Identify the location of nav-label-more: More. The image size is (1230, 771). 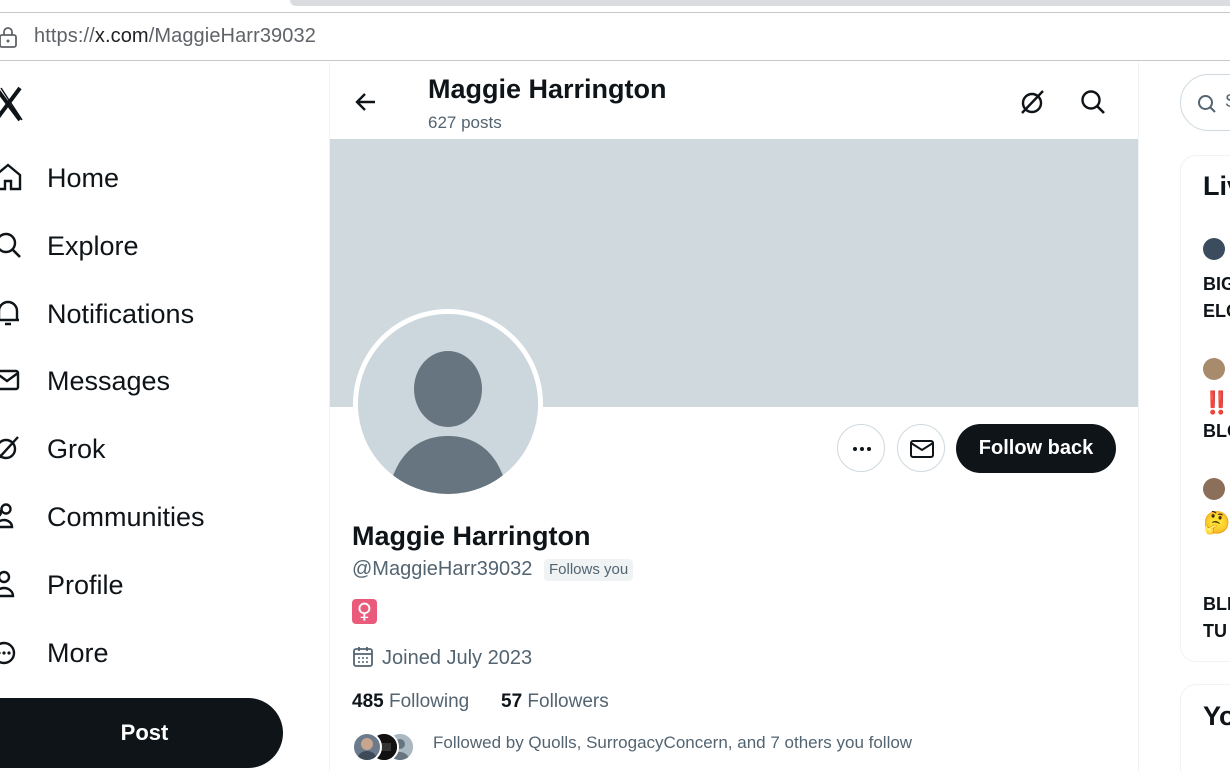
(78, 653).